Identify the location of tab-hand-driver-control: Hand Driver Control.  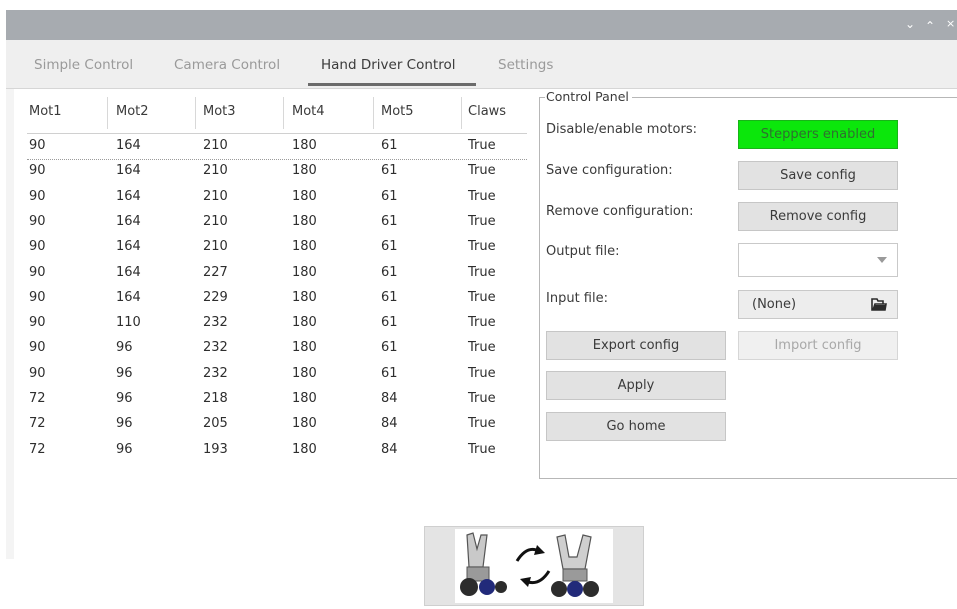
(388, 65).